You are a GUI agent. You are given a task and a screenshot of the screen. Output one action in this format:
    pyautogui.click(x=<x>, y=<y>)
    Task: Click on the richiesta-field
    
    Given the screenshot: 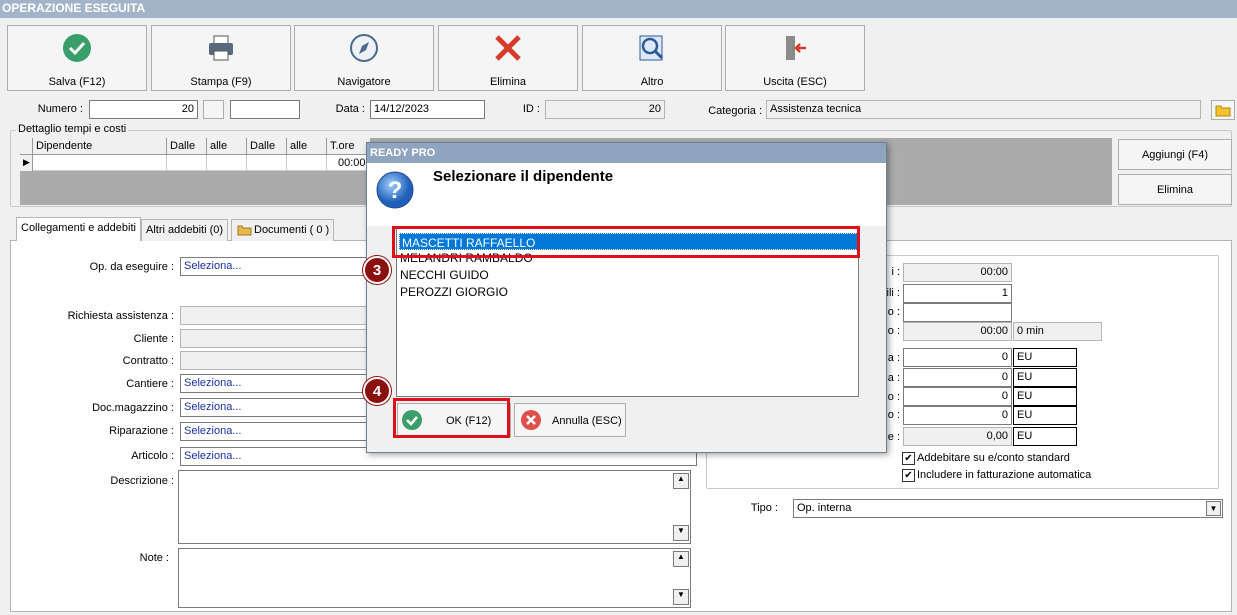 What is the action you would take?
    pyautogui.click(x=275, y=315)
    